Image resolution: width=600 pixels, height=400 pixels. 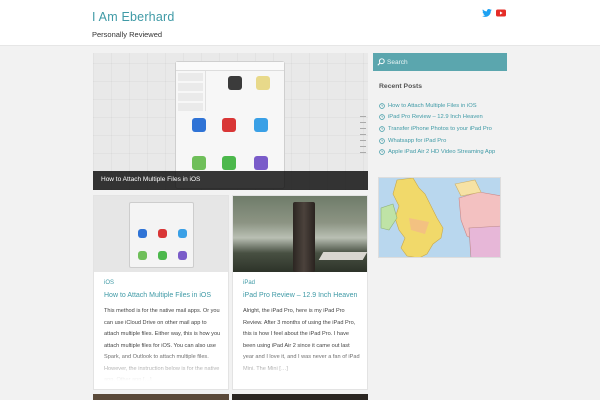 I want to click on post-title: iPad Pro Review – 12.9 Inch Heaven, so click(x=300, y=295).